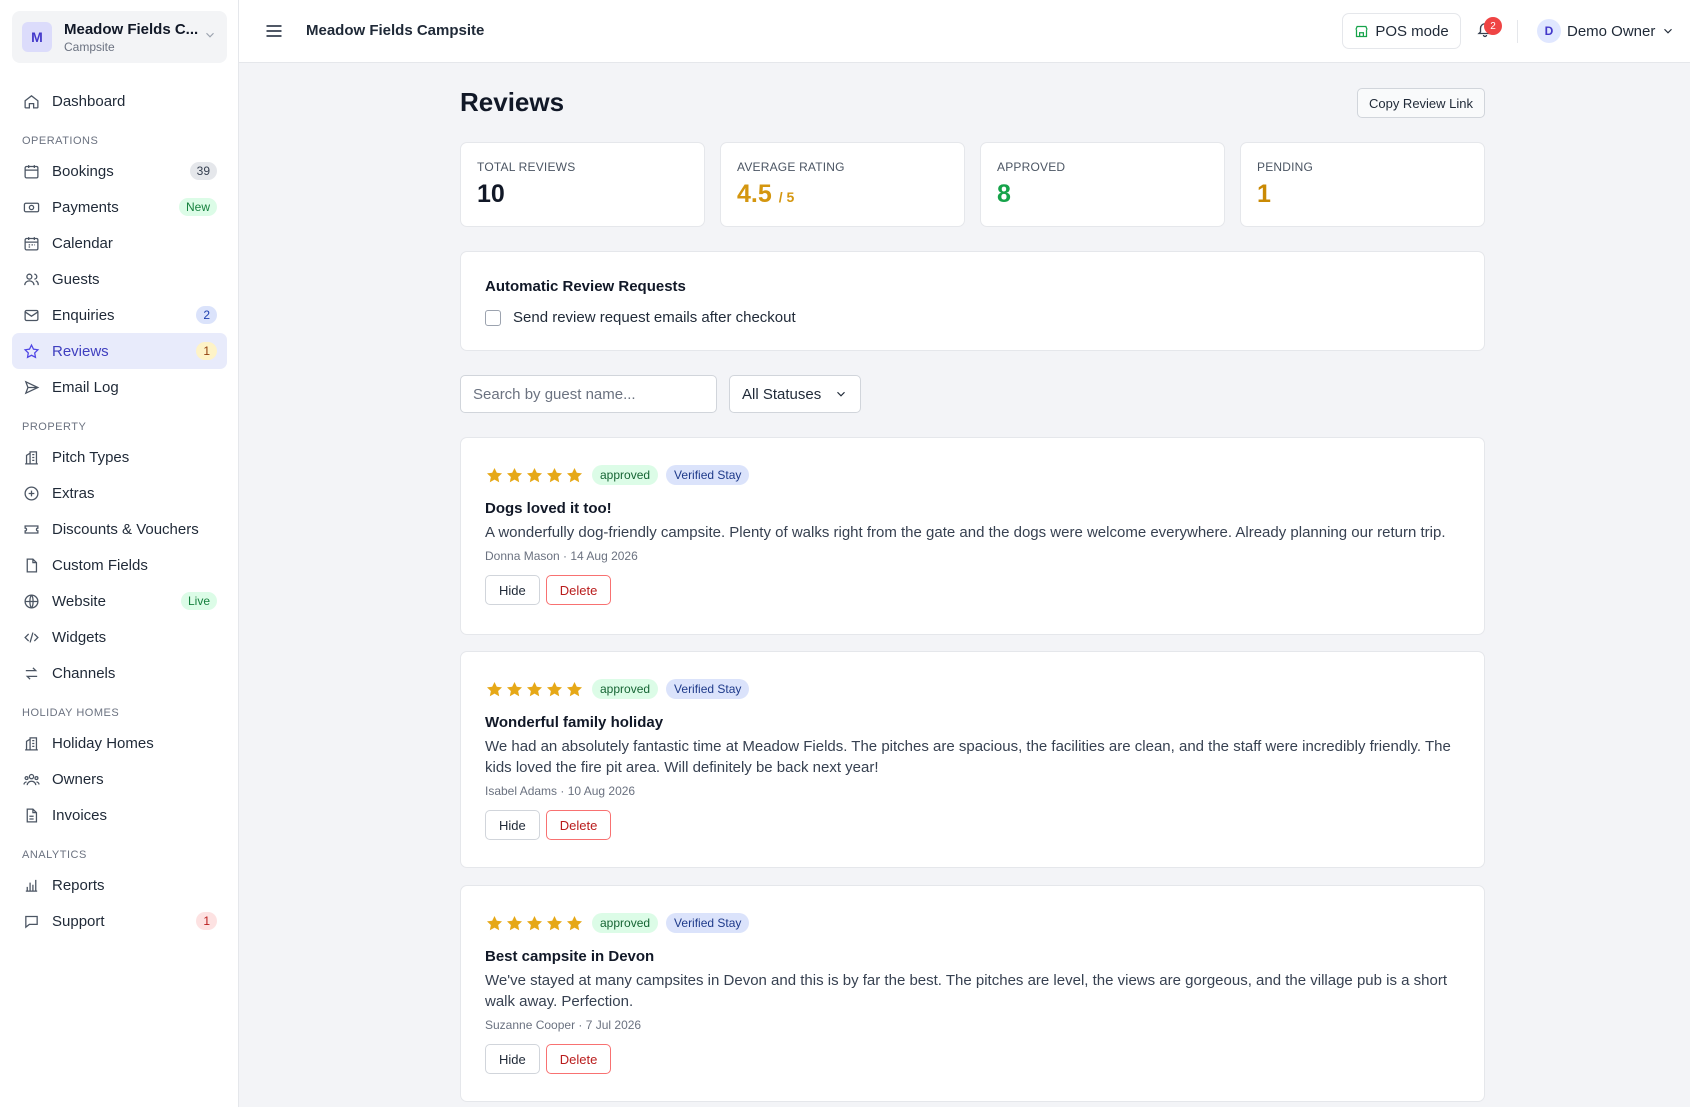  Describe the element at coordinates (491, 194) in the screenshot. I see `stat-value: 10` at that location.